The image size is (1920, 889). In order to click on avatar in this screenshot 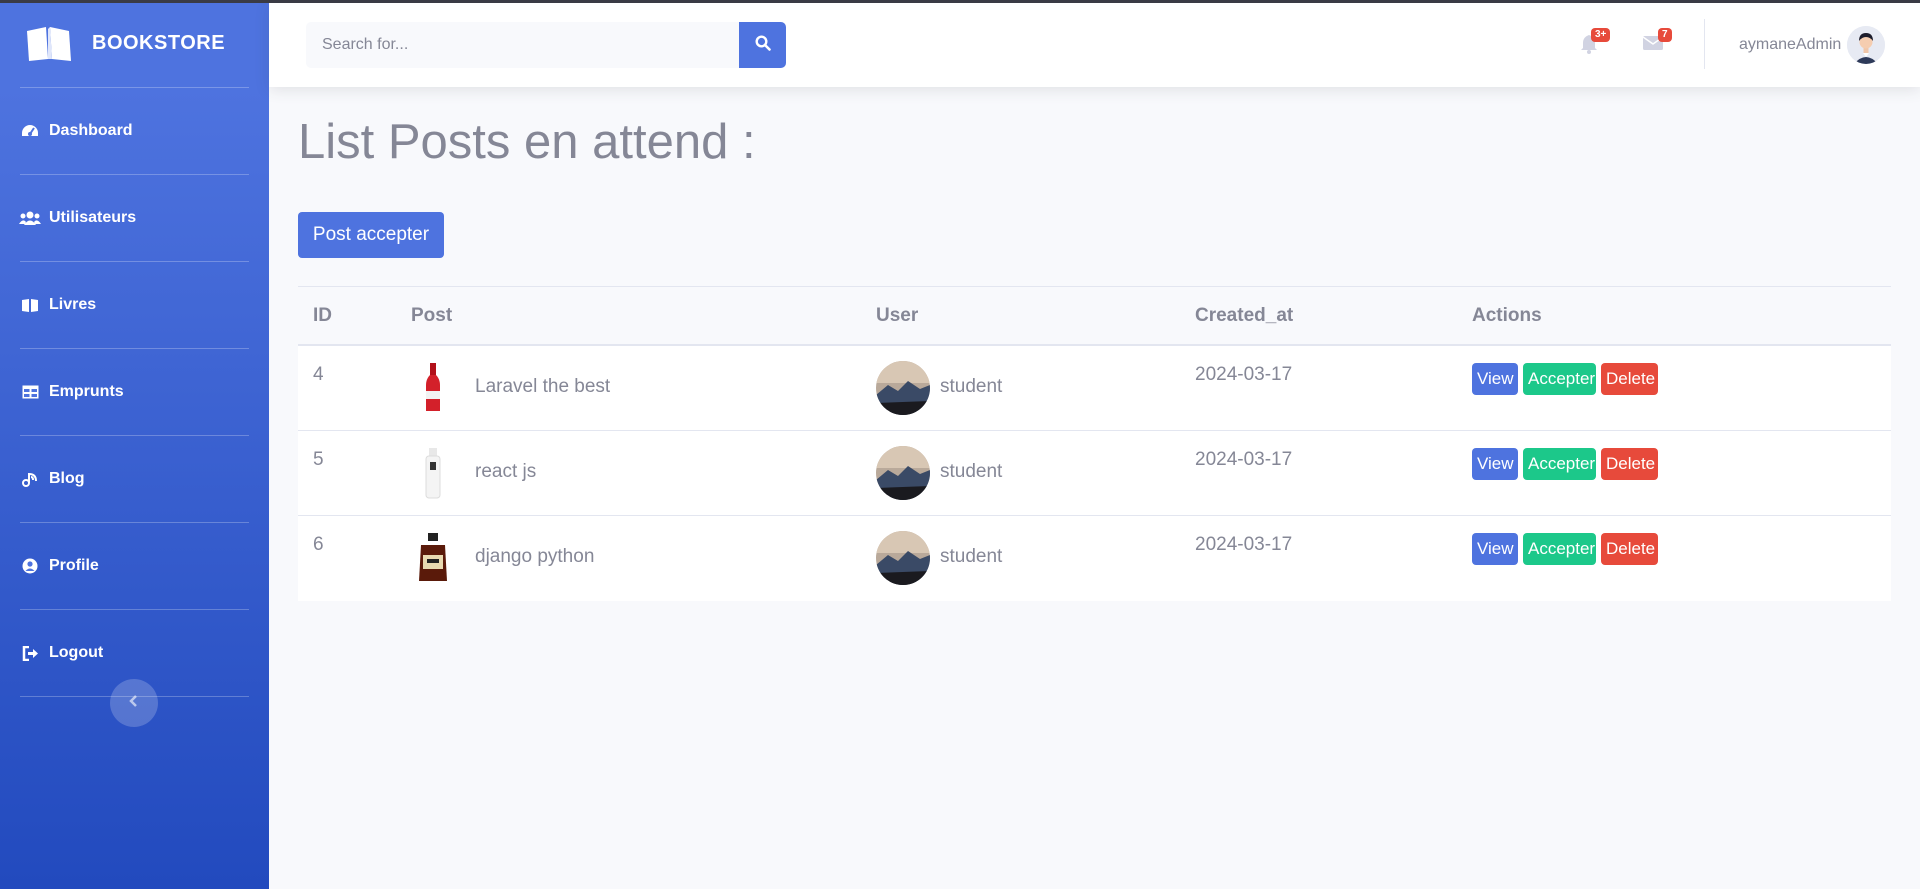, I will do `click(1866, 45)`.